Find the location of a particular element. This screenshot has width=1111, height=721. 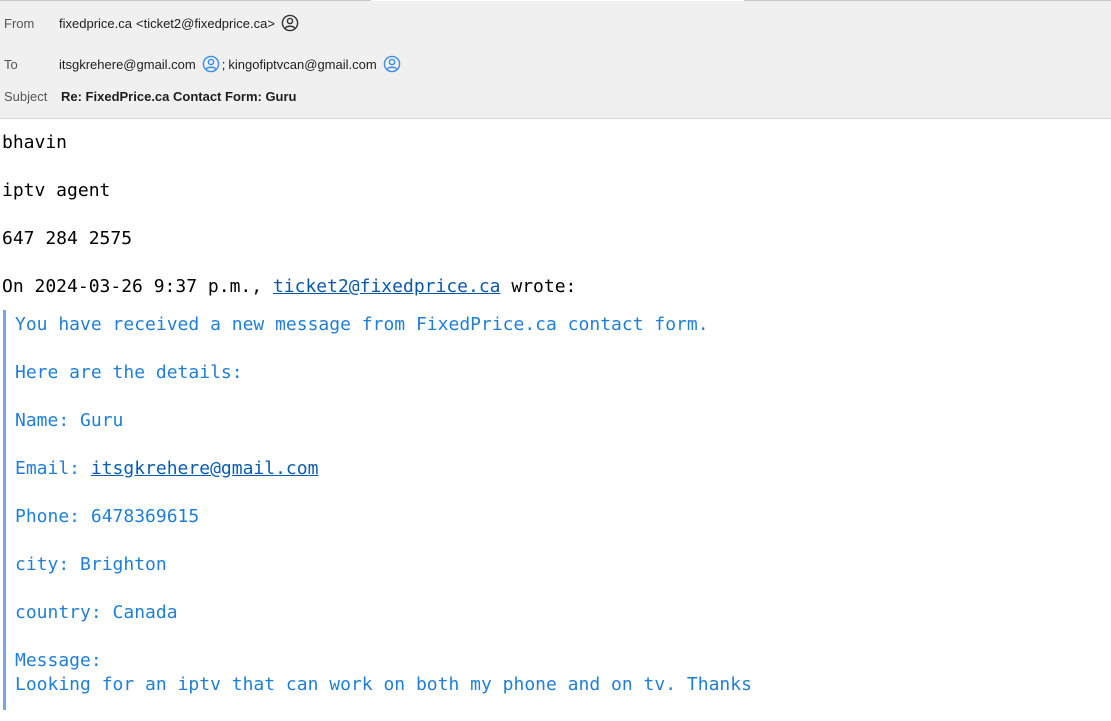

reply-line-phone: 647 284 2575 is located at coordinates (67, 238).